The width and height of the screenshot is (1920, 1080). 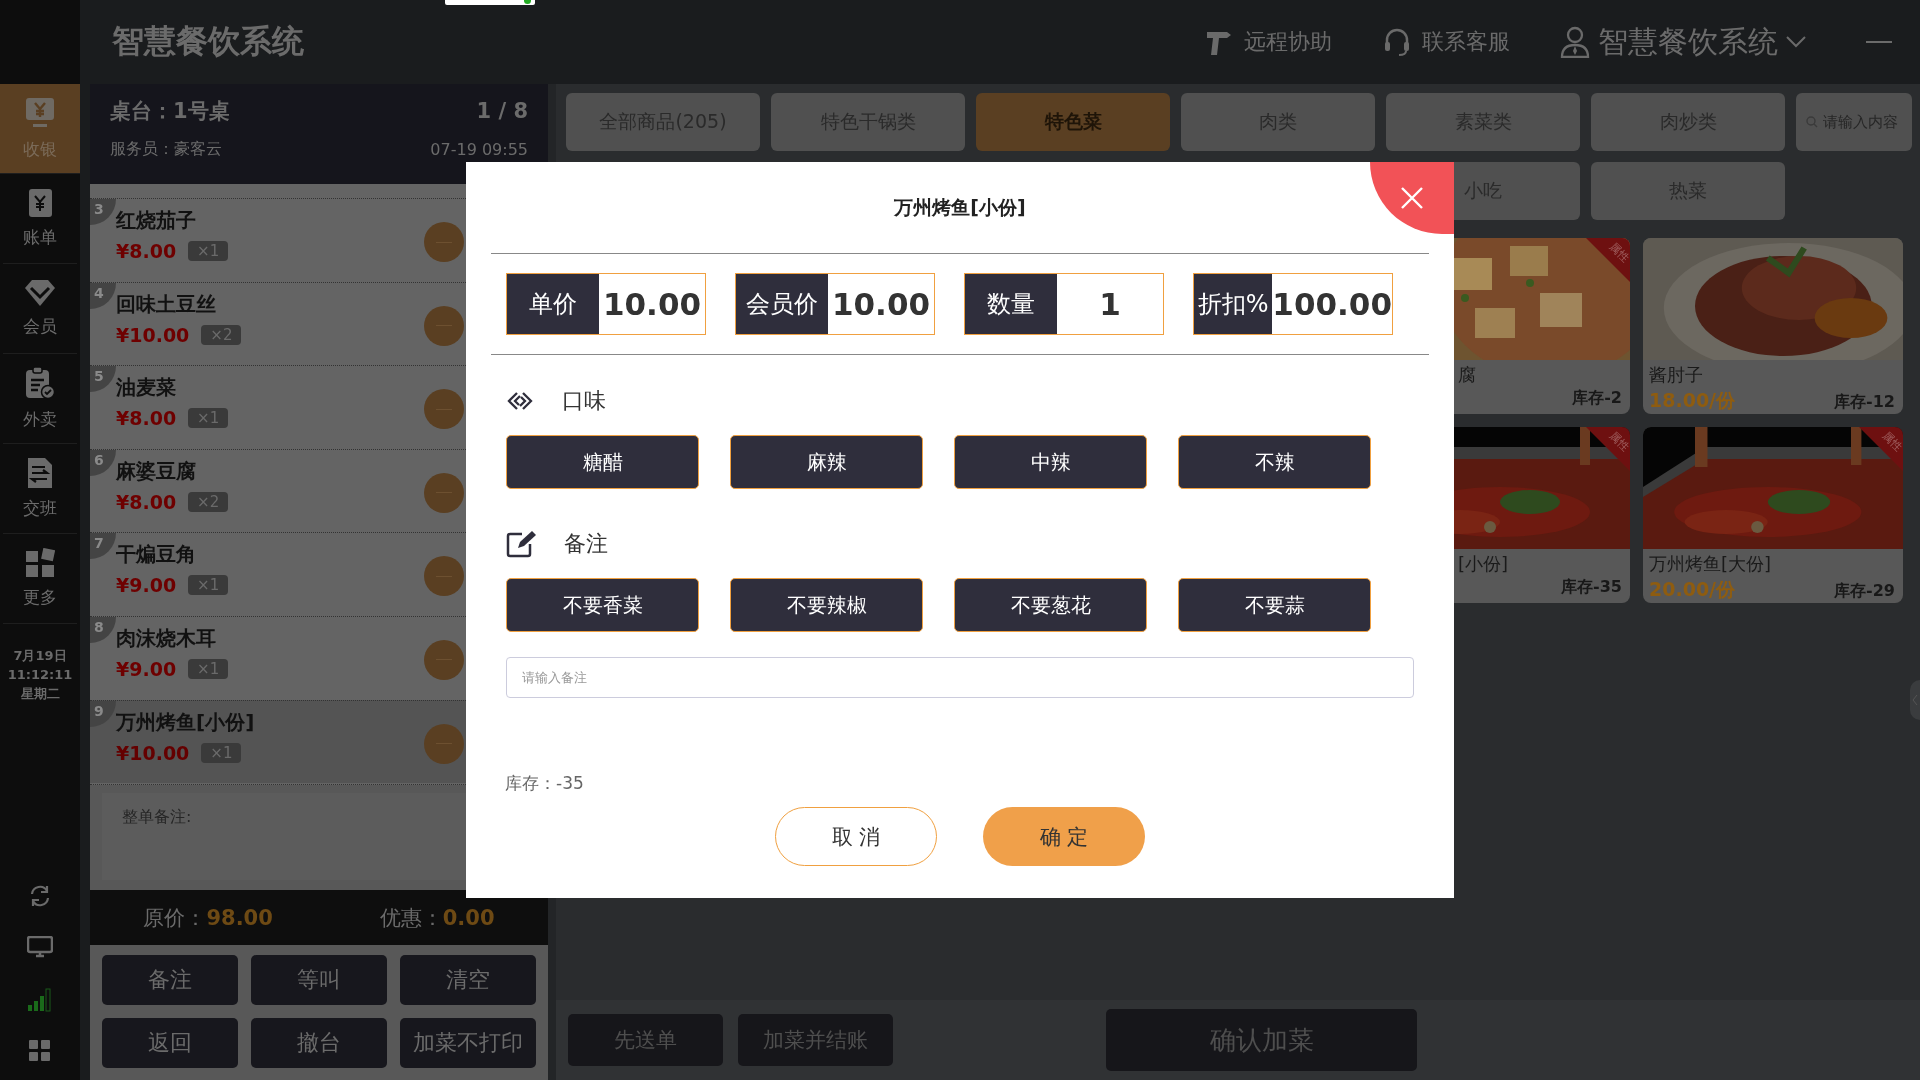 What do you see at coordinates (1692, 589) in the screenshot?
I see `product-price: 20.00/份` at bounding box center [1692, 589].